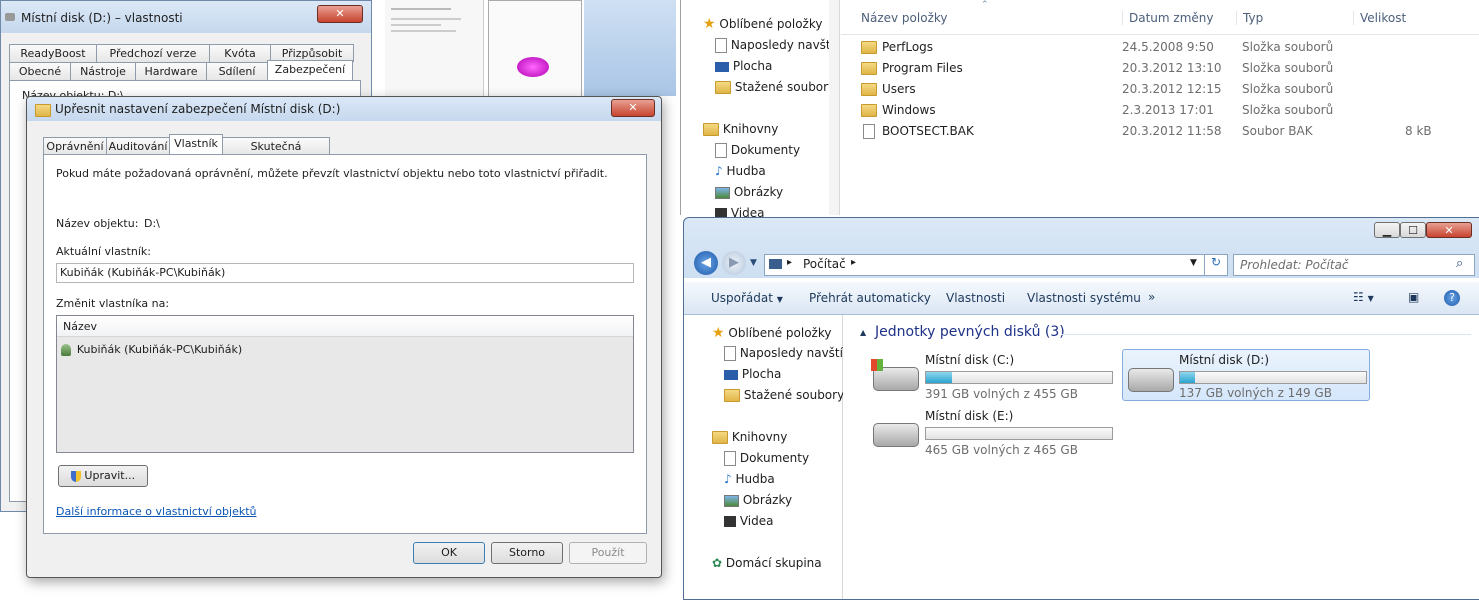 The height and width of the screenshot is (600, 1479). Describe the element at coordinates (720, 437) in the screenshot. I see `libraries-icon` at that location.